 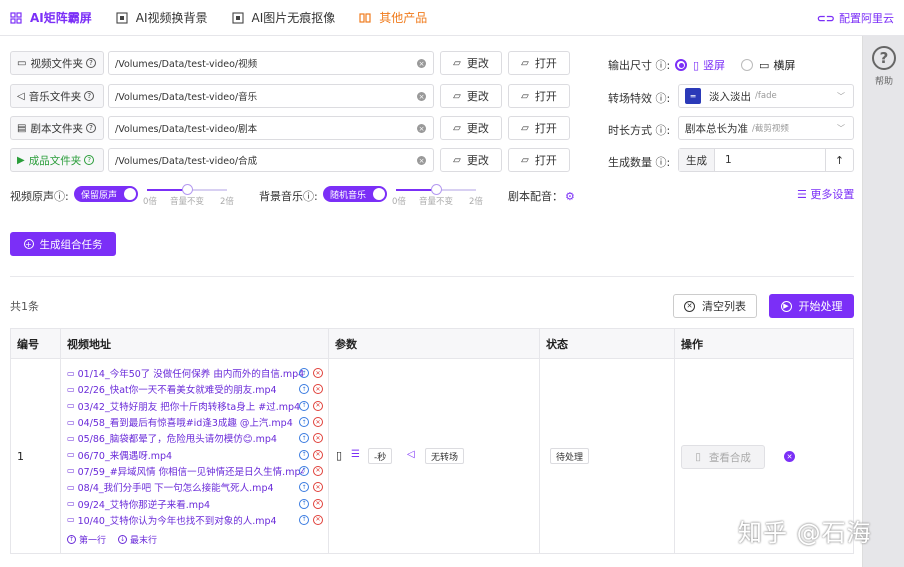 What do you see at coordinates (191, 406) in the screenshot?
I see `video-name: 03/42_艾特好朋友 把你十斤肉转移ta身上 #过.mp4` at bounding box center [191, 406].